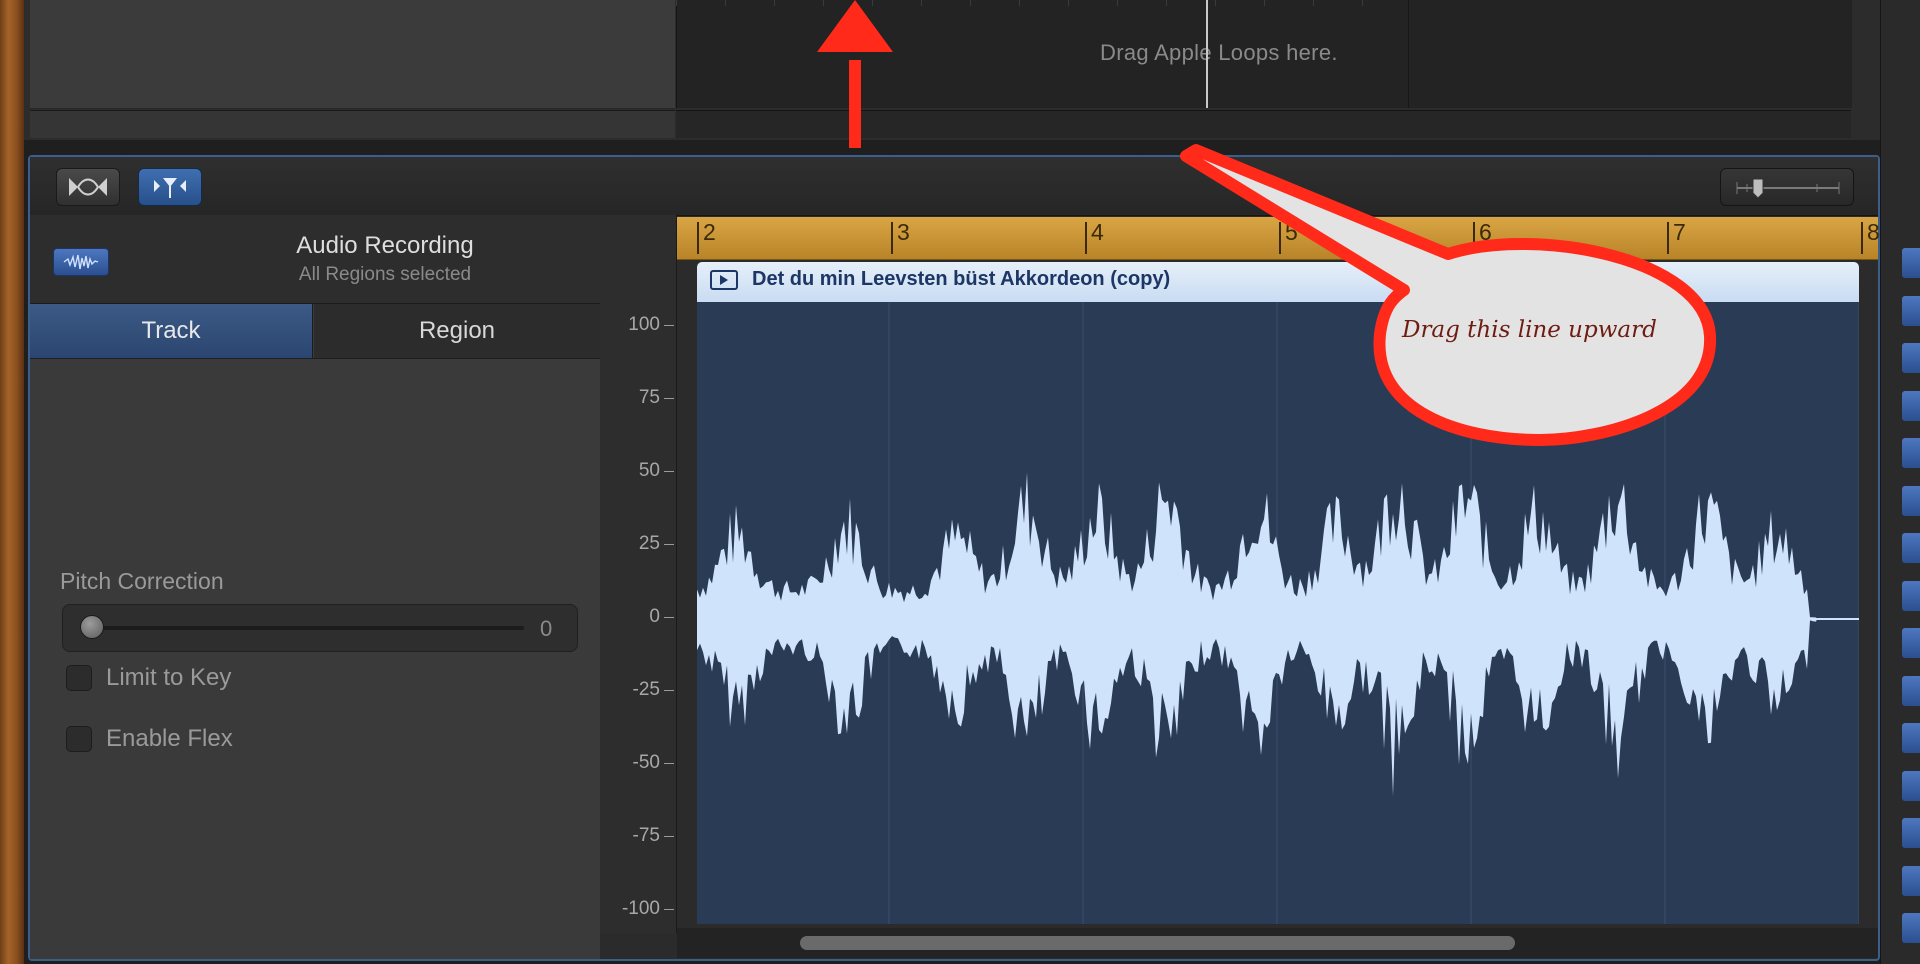 The width and height of the screenshot is (1920, 964). I want to click on callout-bubble, so click(1448, 295).